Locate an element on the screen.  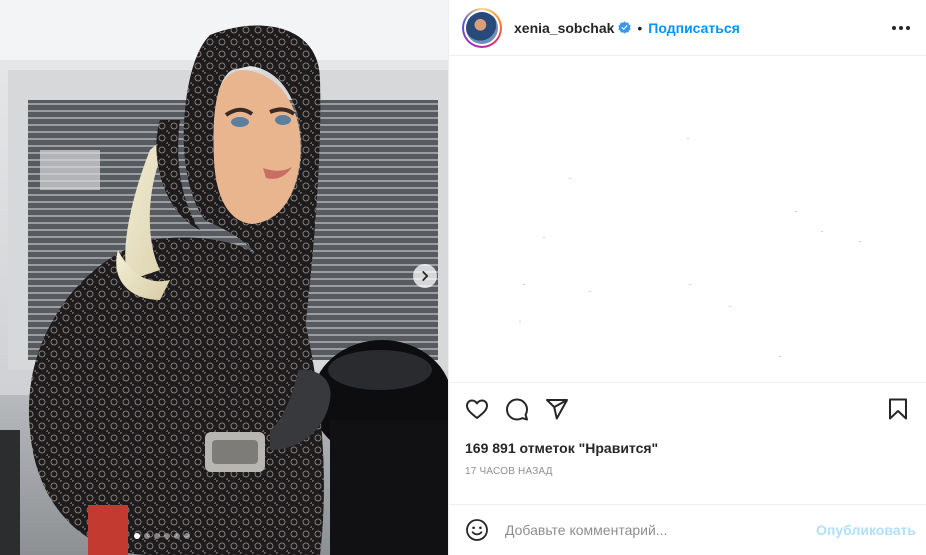
publish-button: Опубликовать is located at coordinates (866, 530).